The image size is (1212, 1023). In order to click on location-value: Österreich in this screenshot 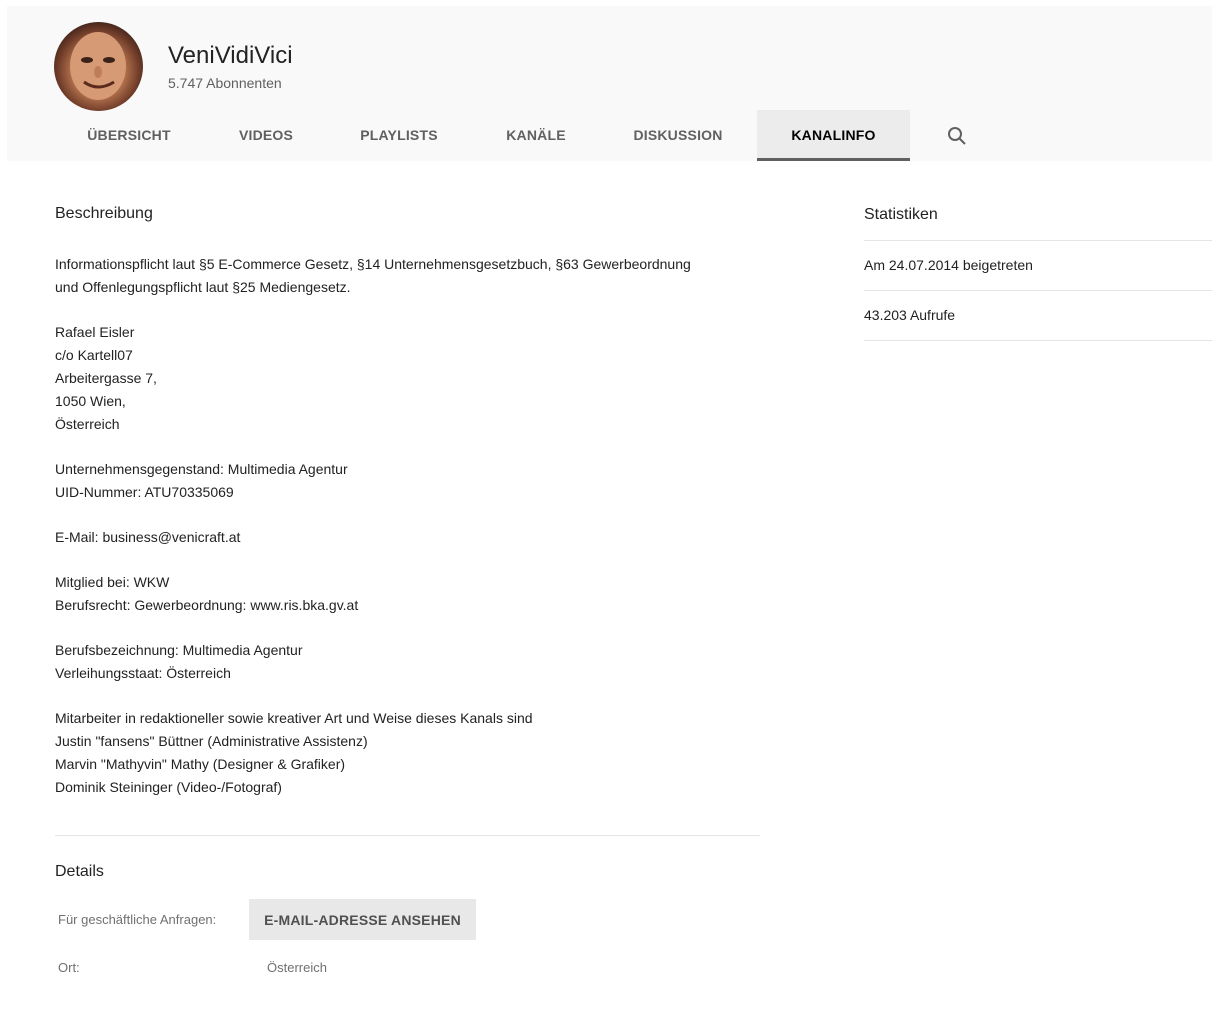, I will do `click(297, 967)`.